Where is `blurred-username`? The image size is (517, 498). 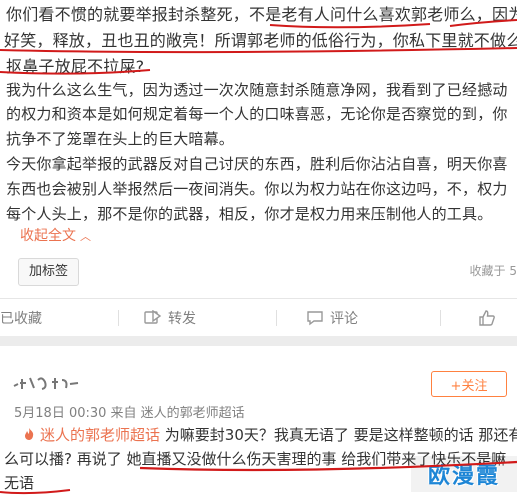
blurred-username is located at coordinates (46, 383).